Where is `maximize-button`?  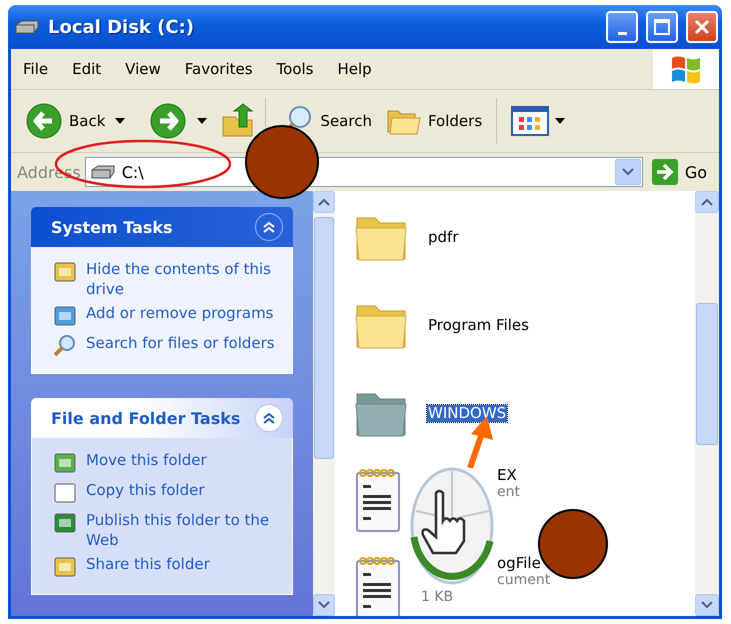 maximize-button is located at coordinates (662, 27).